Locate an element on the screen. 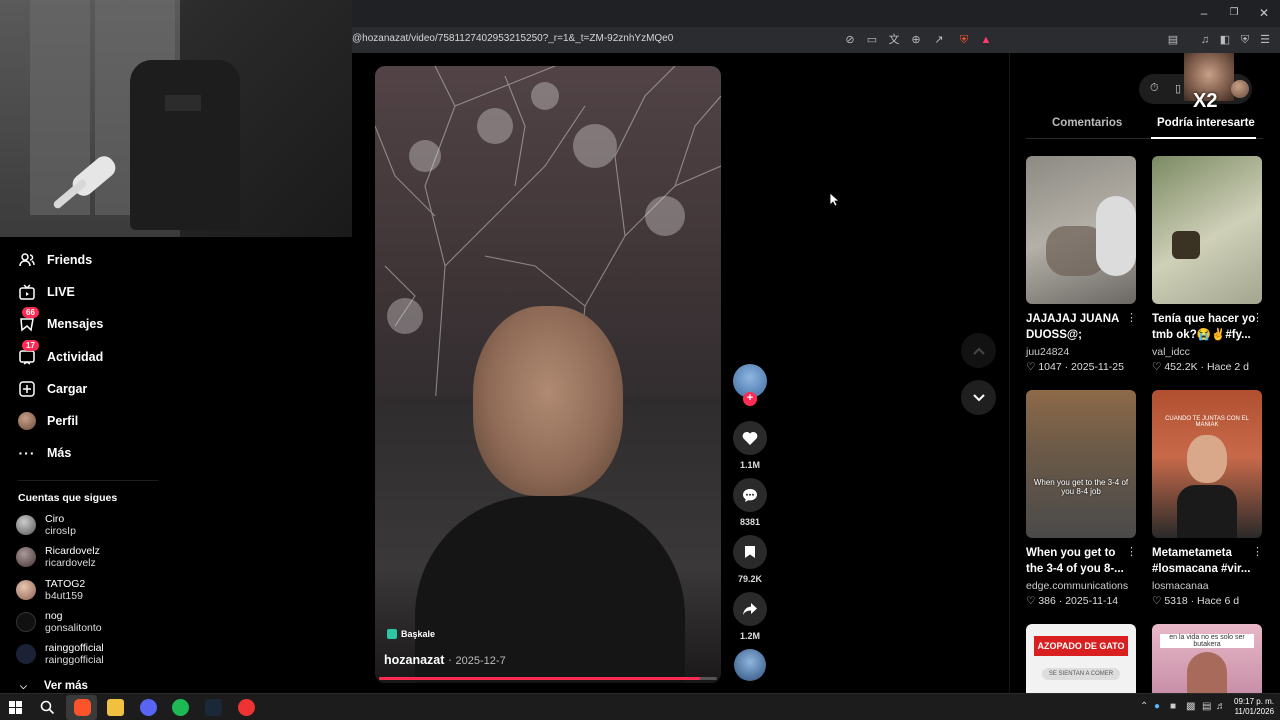 This screenshot has height=720, width=1280. share-icon: ↗ is located at coordinates (939, 40).